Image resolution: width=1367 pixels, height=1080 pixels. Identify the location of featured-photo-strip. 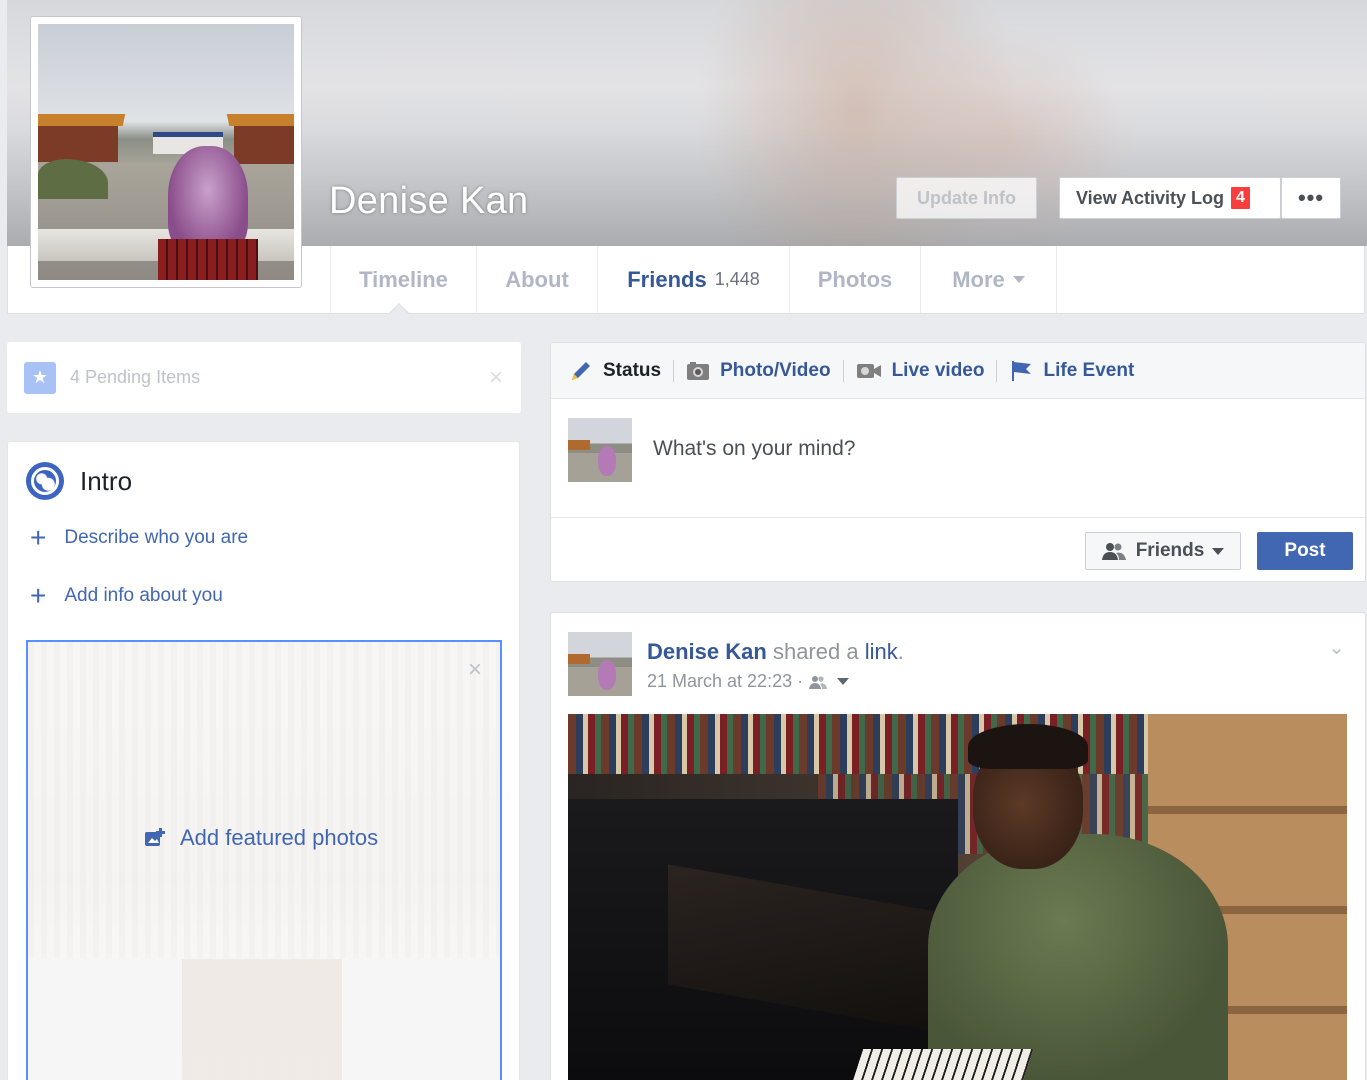
(264, 1019).